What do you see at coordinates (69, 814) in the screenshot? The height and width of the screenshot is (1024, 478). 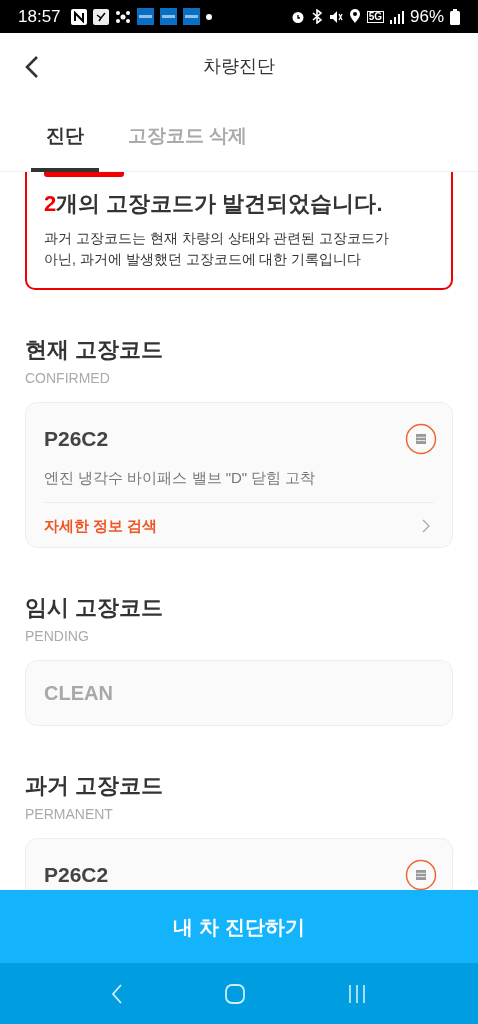 I see `section-subtitle: PERMANENT` at bounding box center [69, 814].